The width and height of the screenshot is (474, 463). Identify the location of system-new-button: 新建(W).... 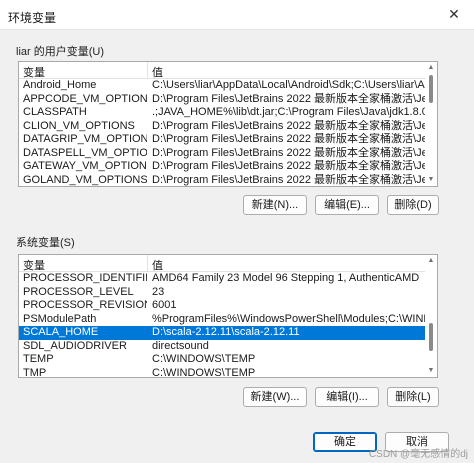
(275, 397).